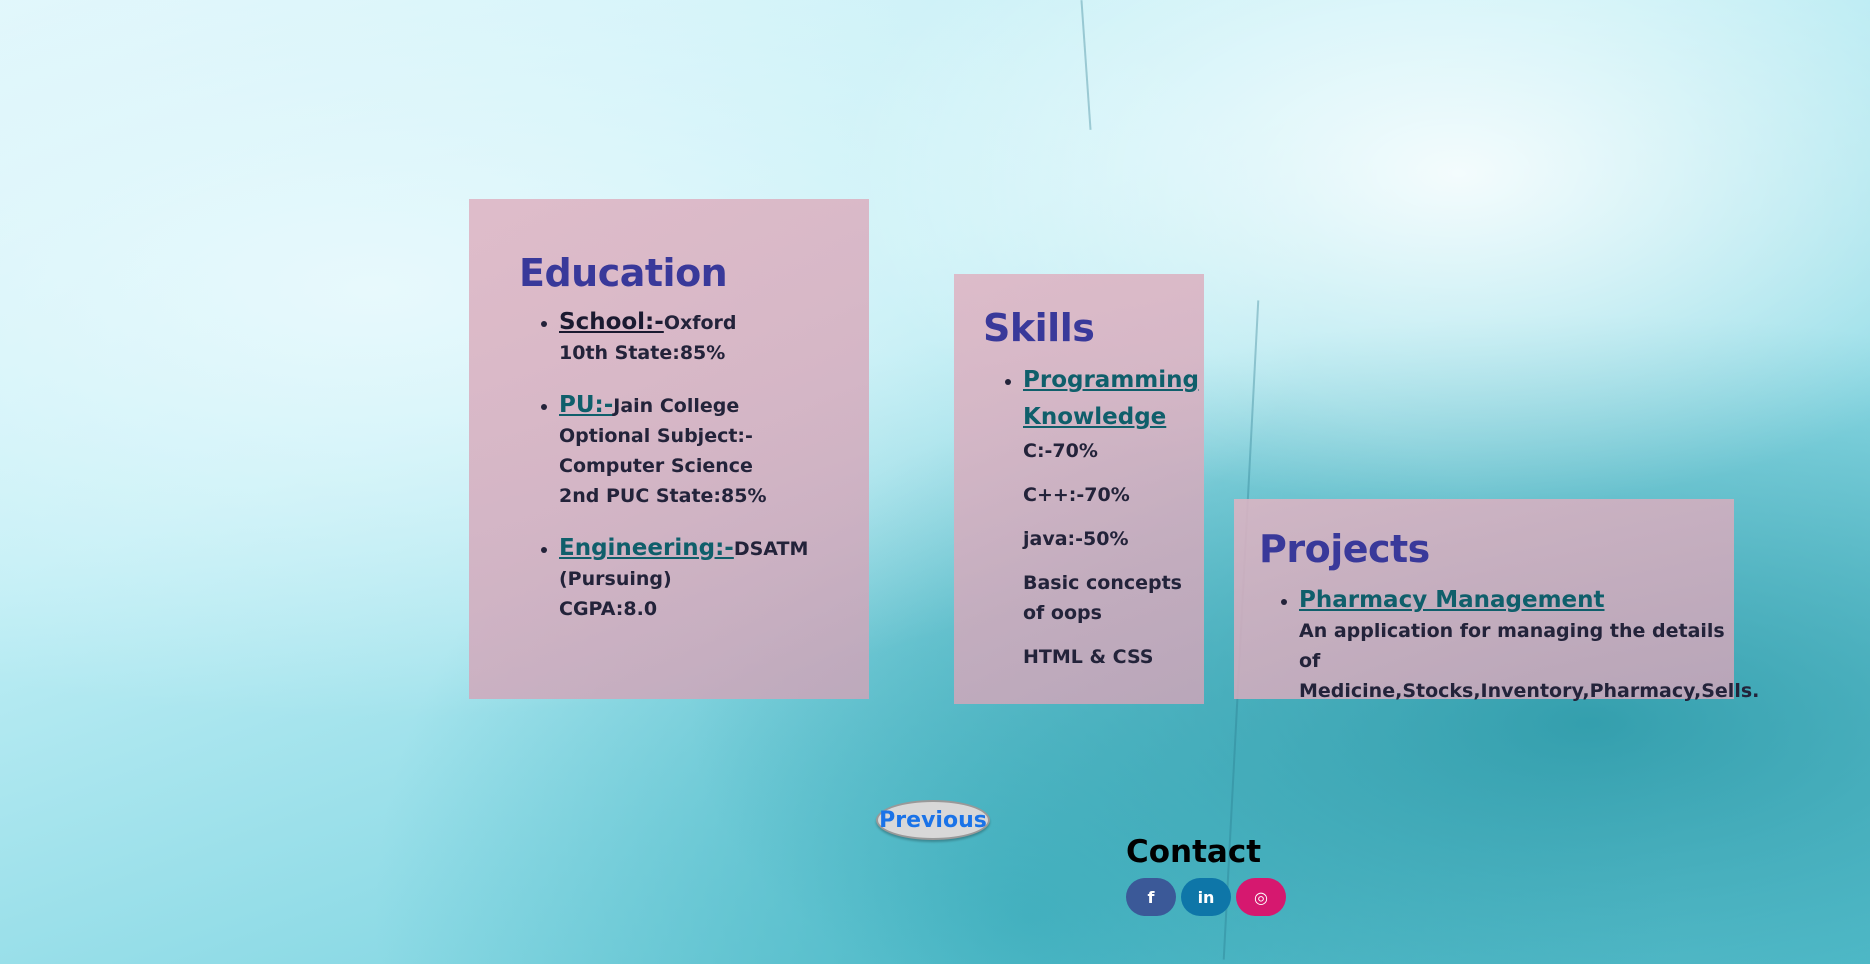 The image size is (1870, 964). Describe the element at coordinates (611, 322) in the screenshot. I see `school-link: School:-` at that location.